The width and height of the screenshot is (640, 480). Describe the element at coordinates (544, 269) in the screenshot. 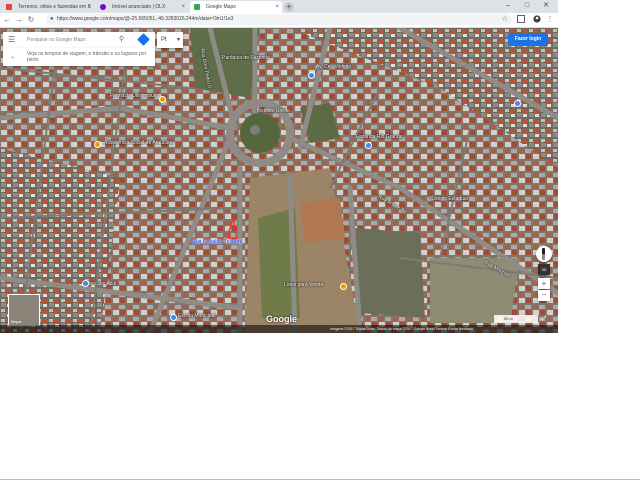

I see `tilt-3d-button: 3D` at that location.